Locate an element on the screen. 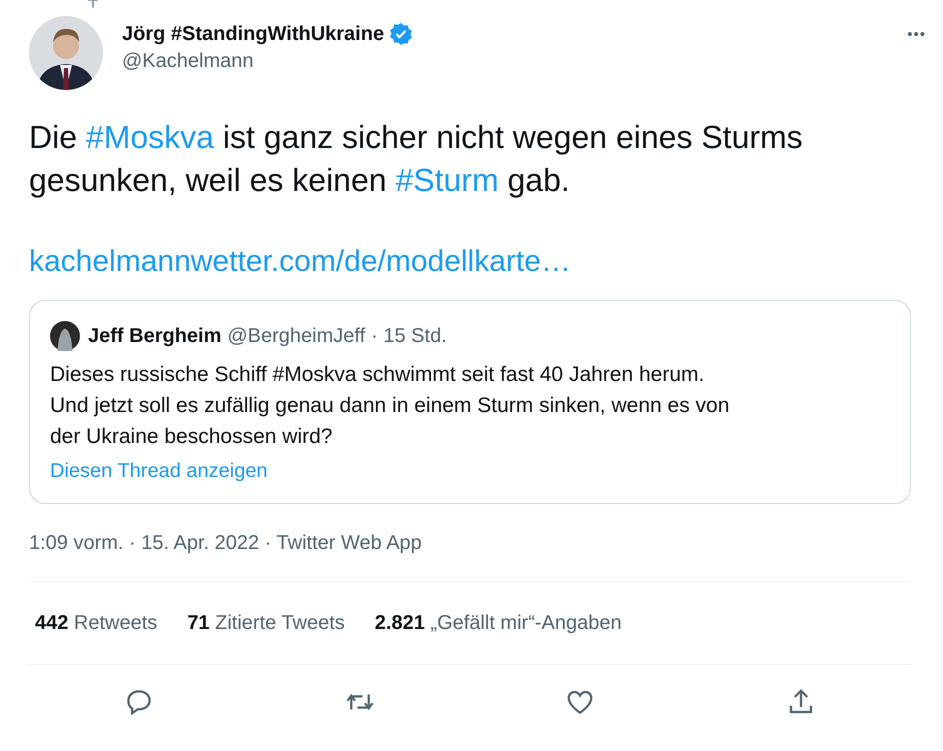  more-button: ••• is located at coordinates (916, 34).